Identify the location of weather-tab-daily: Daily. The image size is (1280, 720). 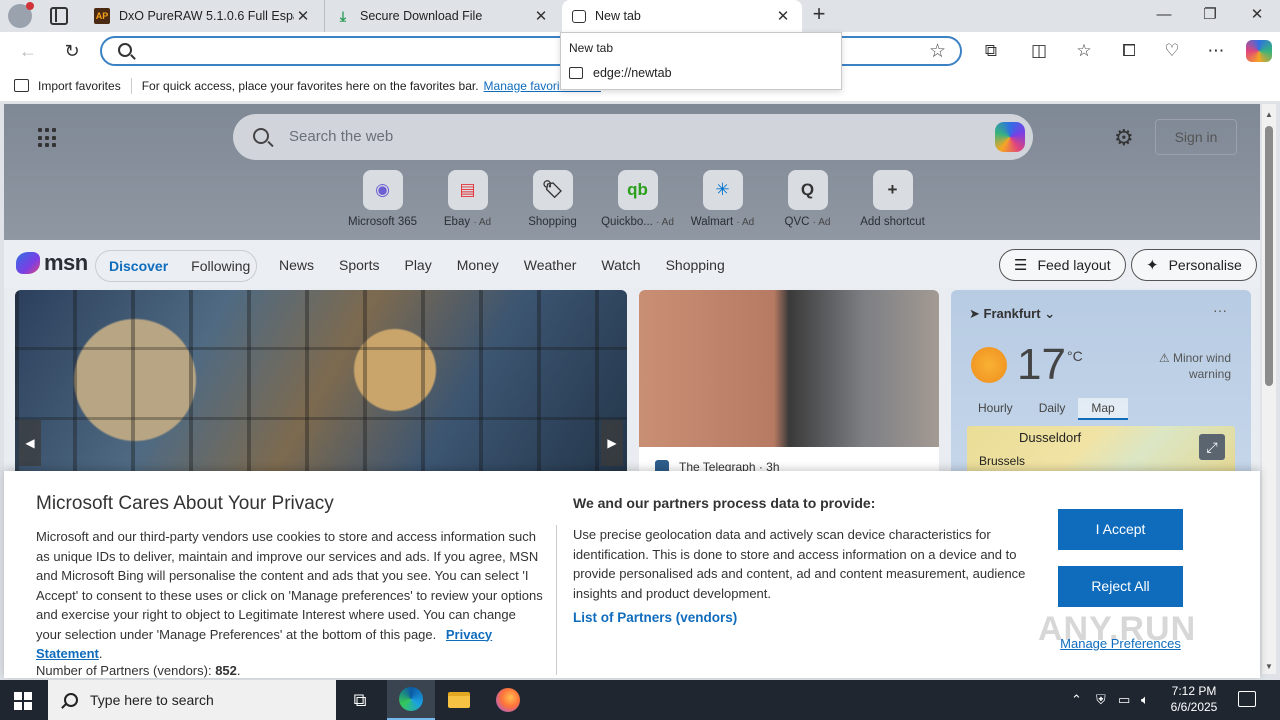
(1052, 409).